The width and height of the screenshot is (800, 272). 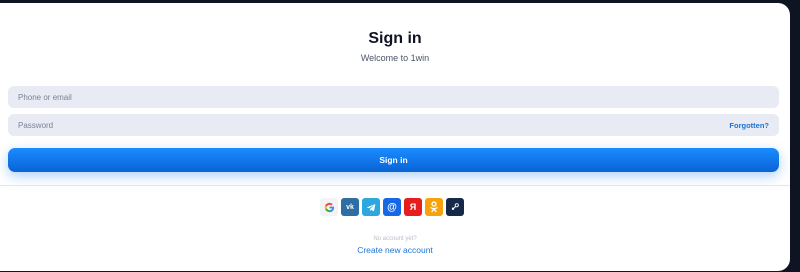 What do you see at coordinates (749, 125) in the screenshot?
I see `forgot-password-link: Forgotten?` at bounding box center [749, 125].